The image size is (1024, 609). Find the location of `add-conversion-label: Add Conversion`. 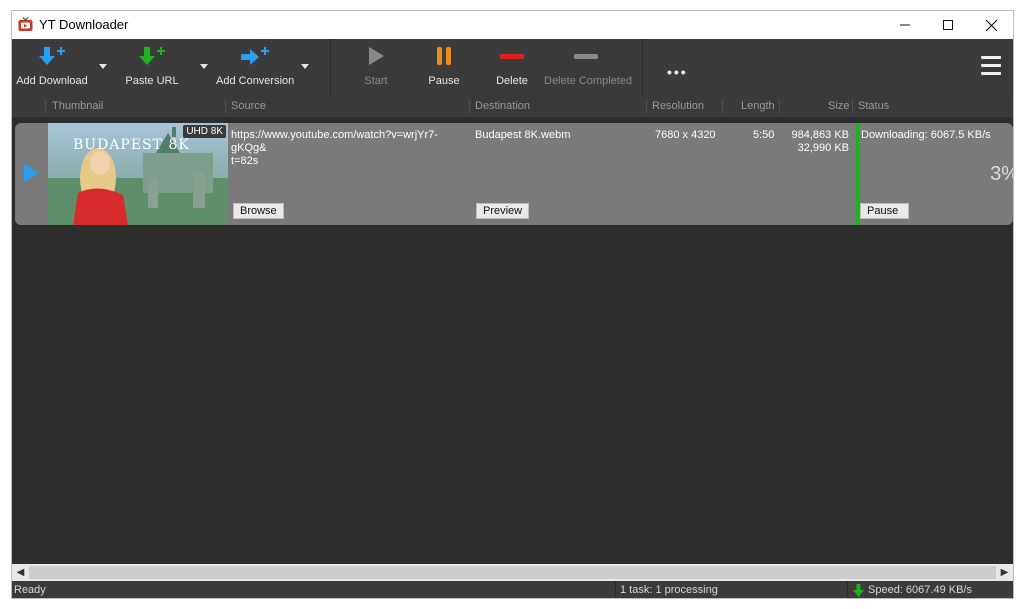

add-conversion-label: Add Conversion is located at coordinates (255, 81).